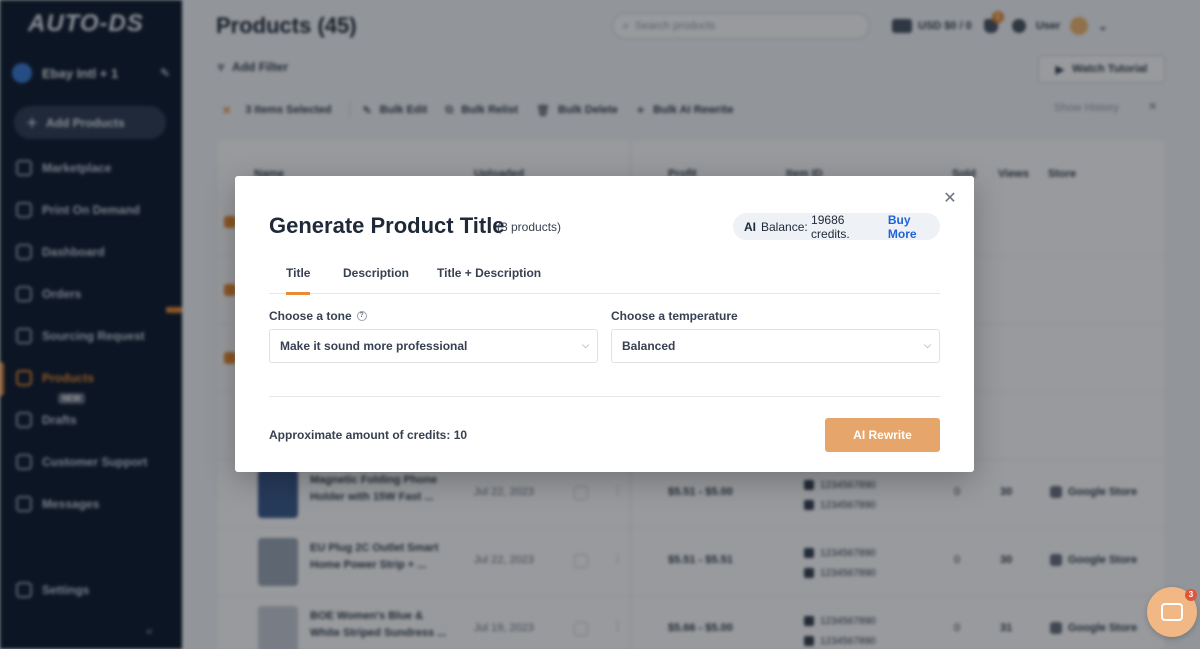 The width and height of the screenshot is (1200, 649). Describe the element at coordinates (529, 227) in the screenshot. I see `modal-subtitle: (3 products)` at that location.